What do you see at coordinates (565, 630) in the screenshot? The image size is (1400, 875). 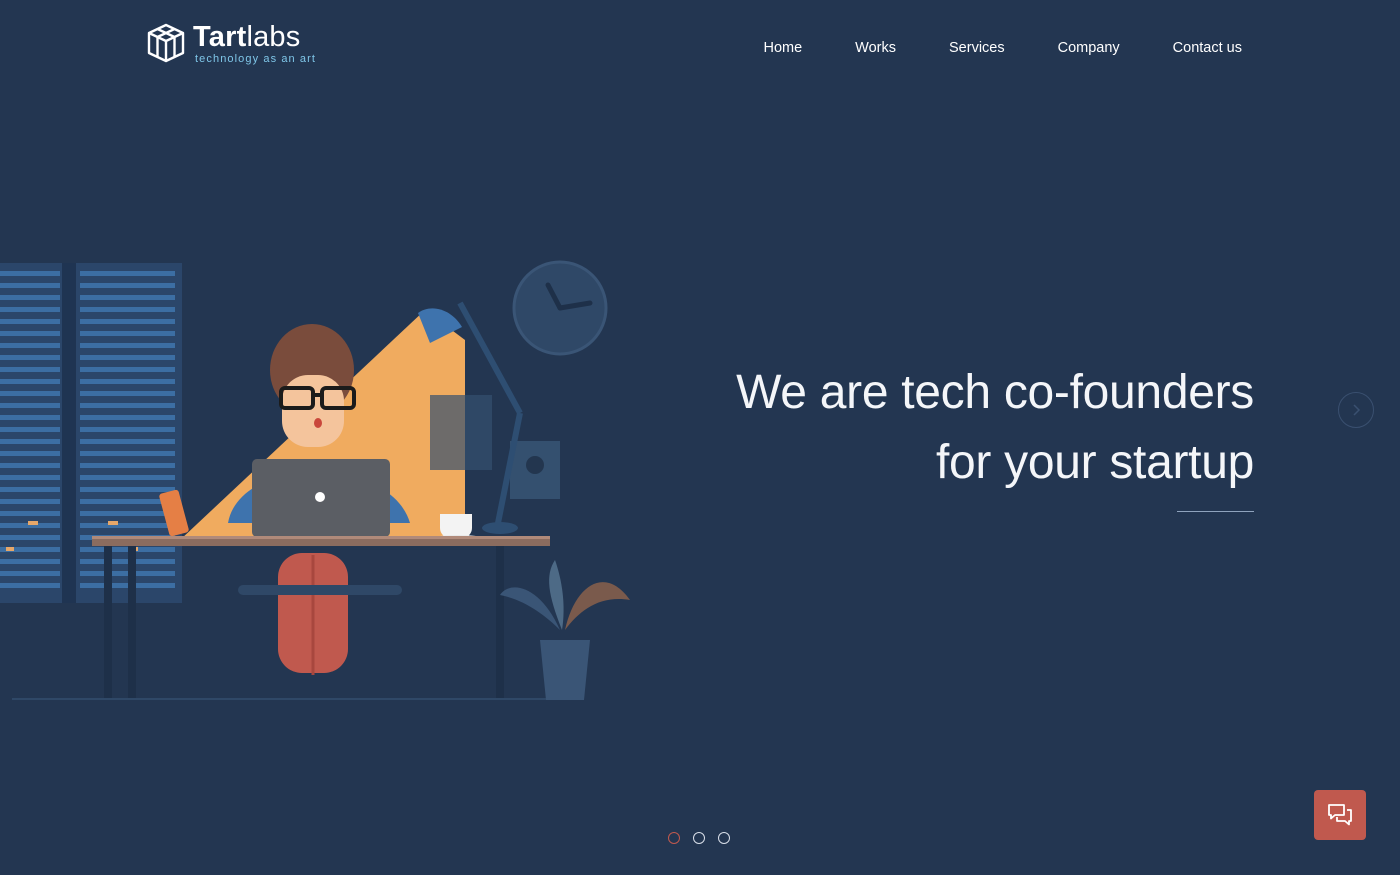 I see `plant-illustration` at bounding box center [565, 630].